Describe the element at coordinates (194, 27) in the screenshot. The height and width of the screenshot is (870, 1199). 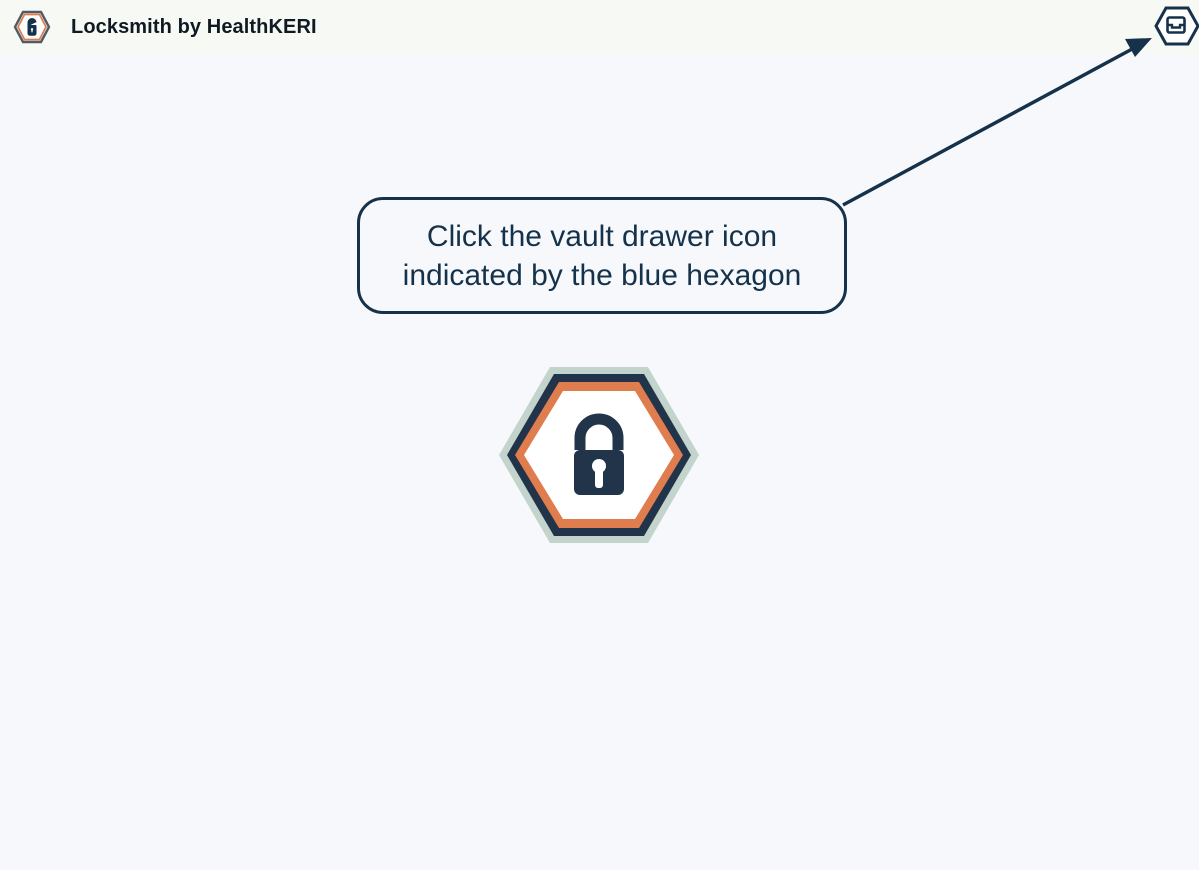
I see `app-title: Locksmith by HealthKERI` at that location.